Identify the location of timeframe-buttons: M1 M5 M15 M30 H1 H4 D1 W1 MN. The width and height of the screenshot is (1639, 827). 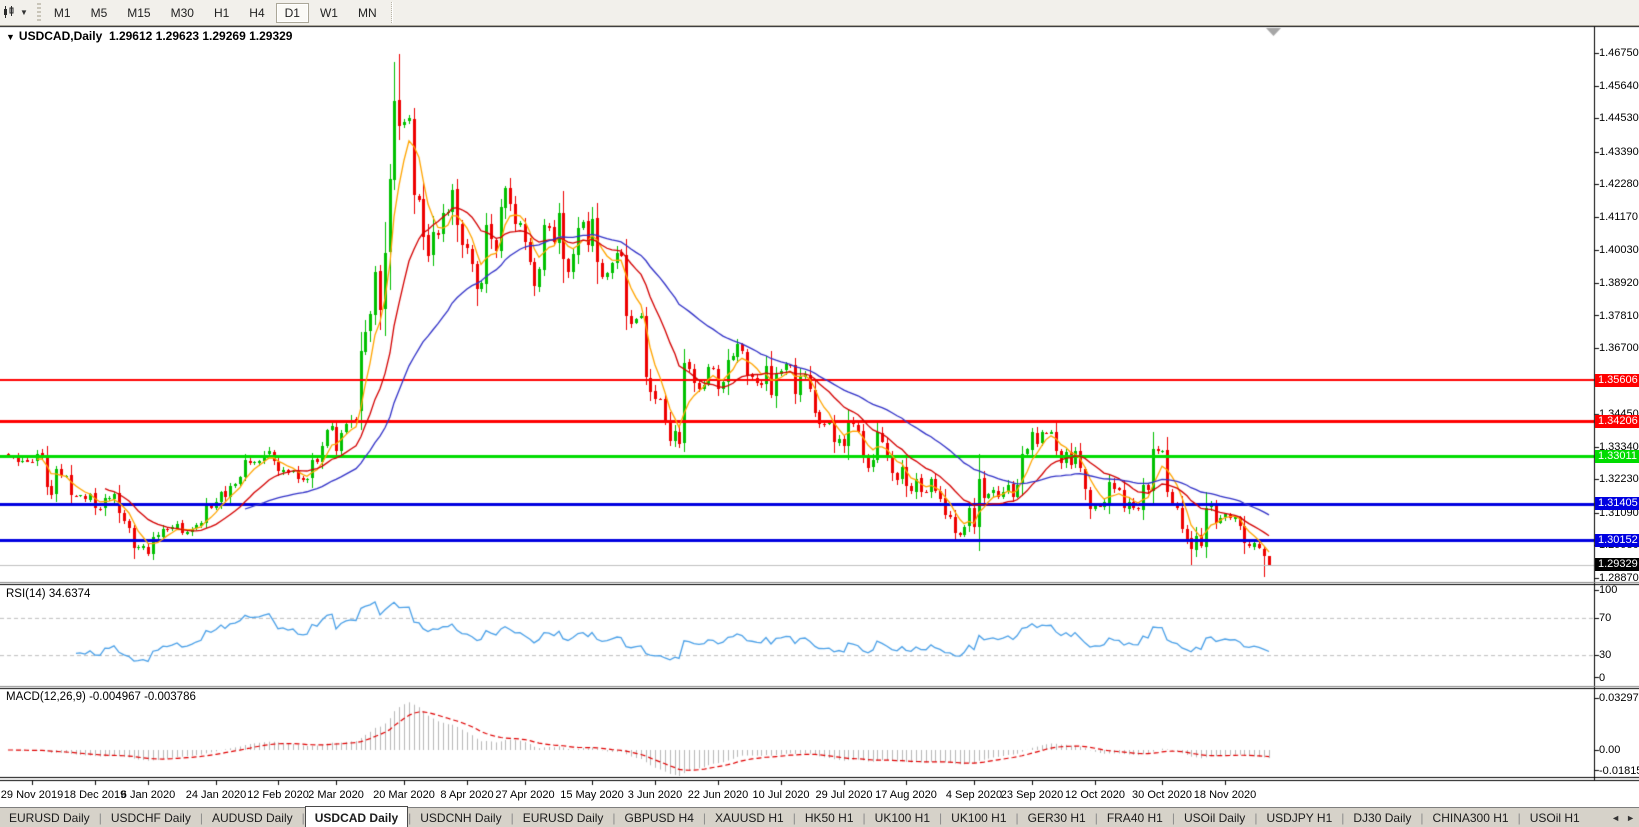
(215, 12).